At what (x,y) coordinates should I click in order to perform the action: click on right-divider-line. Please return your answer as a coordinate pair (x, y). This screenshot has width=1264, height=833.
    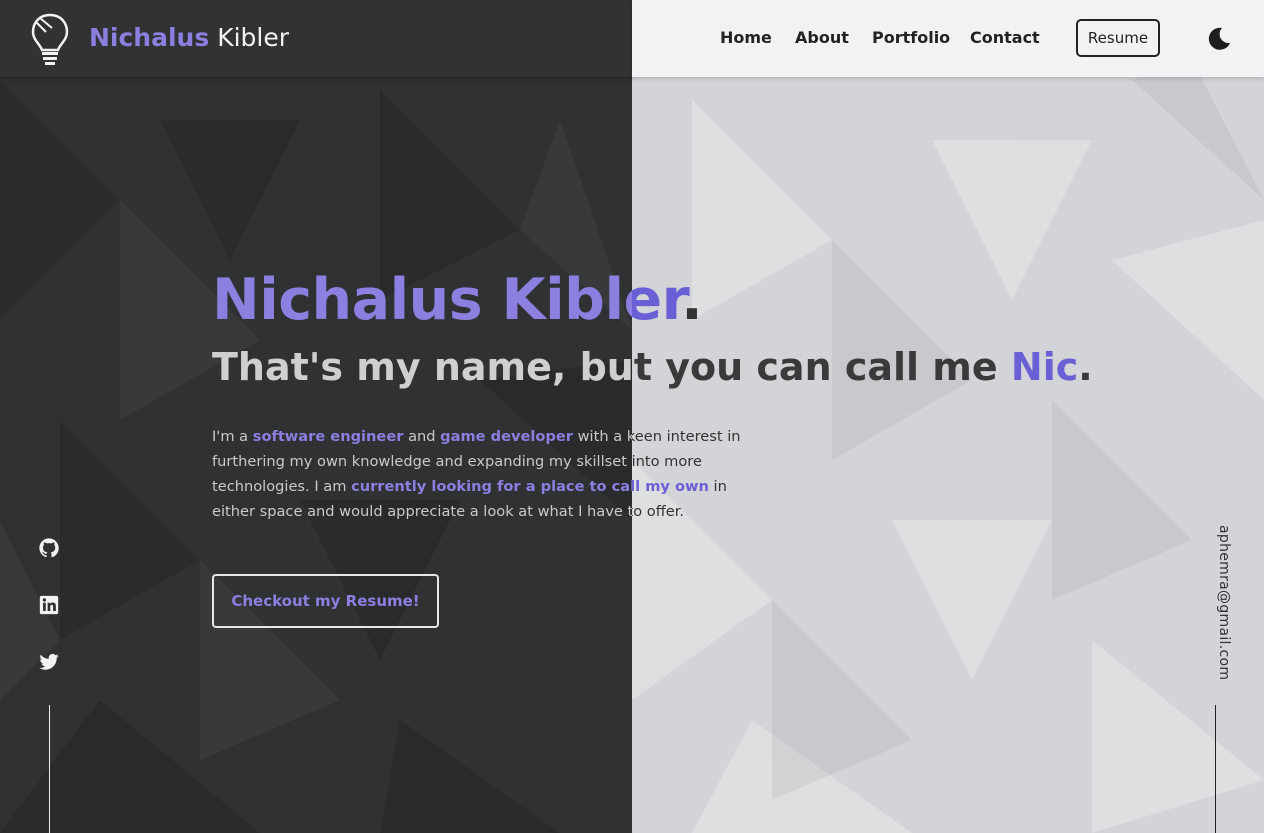
    Looking at the image, I should click on (1215, 769).